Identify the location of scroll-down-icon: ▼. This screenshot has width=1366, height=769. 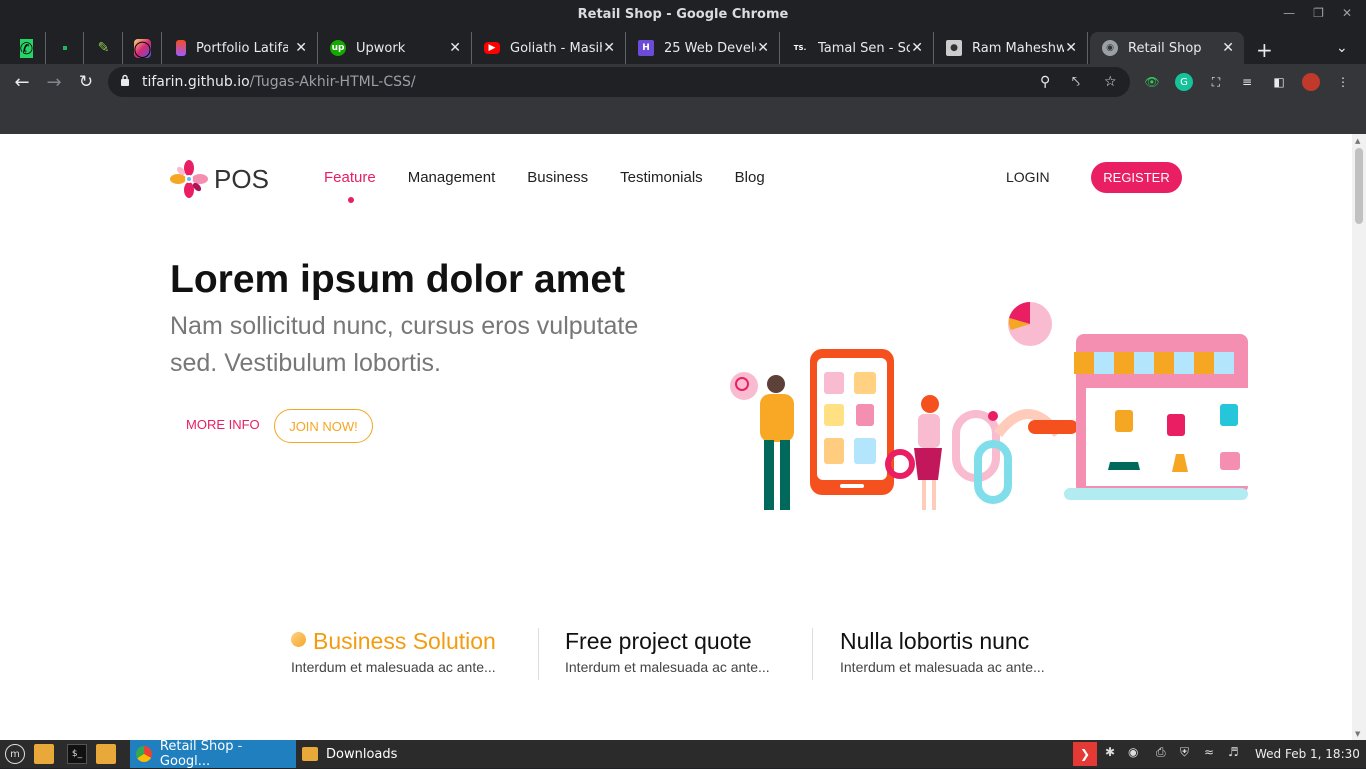
(1357, 734).